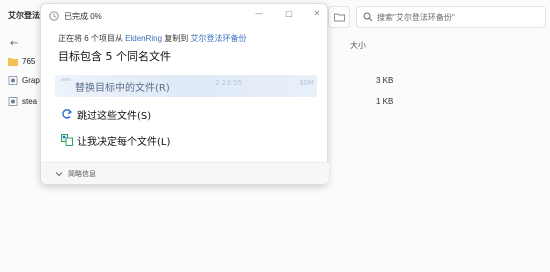 The image size is (550, 272). What do you see at coordinates (31, 80) in the screenshot?
I see `file-name: Grap` at bounding box center [31, 80].